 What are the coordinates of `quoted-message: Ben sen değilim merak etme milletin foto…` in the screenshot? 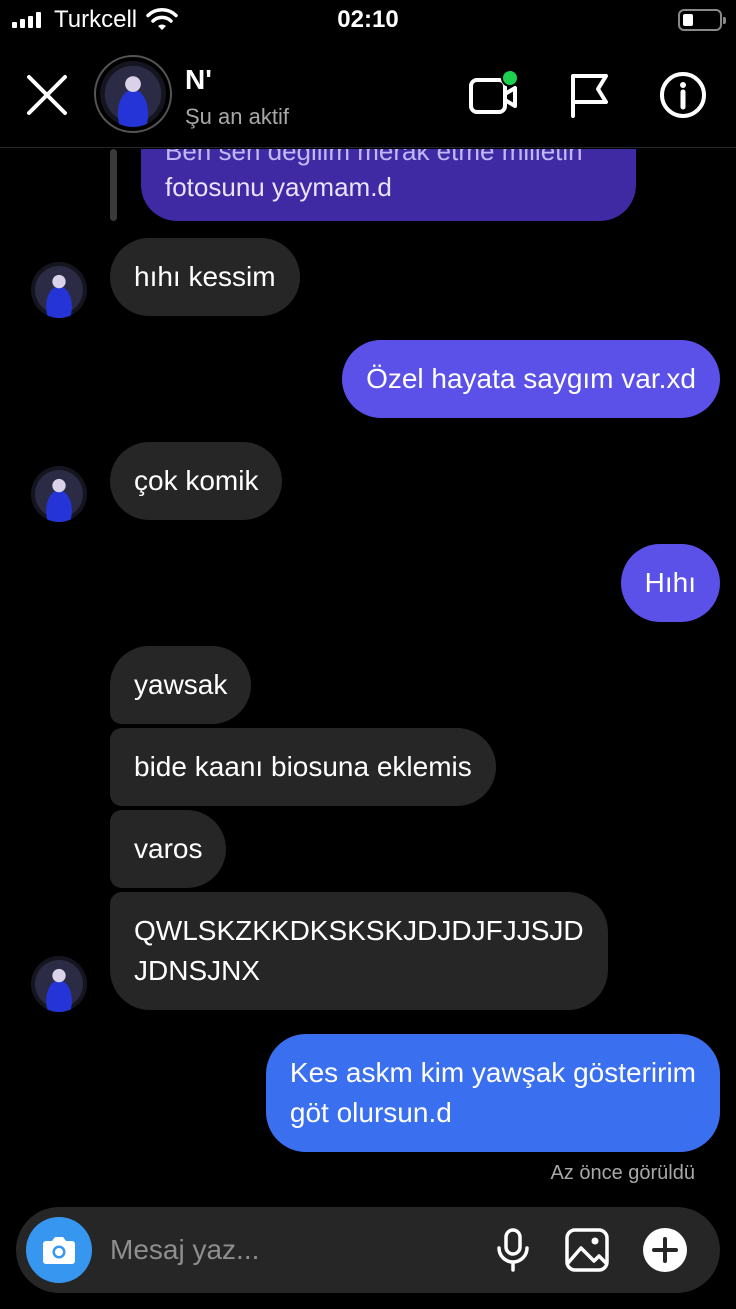 It's located at (388, 185).